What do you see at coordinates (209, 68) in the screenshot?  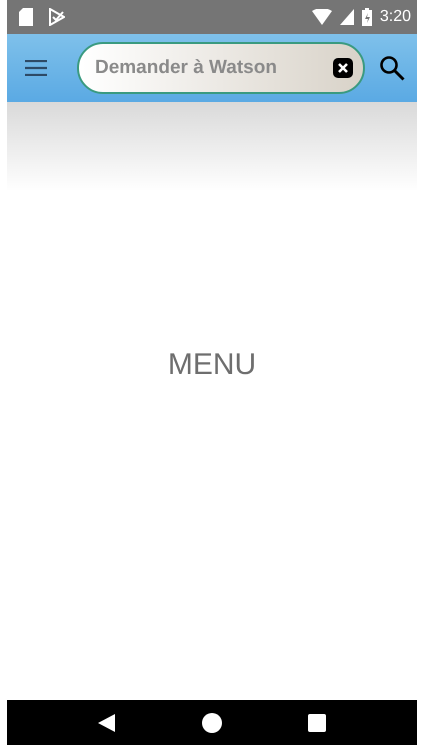 I see `search-input: Demander à Watson` at bounding box center [209, 68].